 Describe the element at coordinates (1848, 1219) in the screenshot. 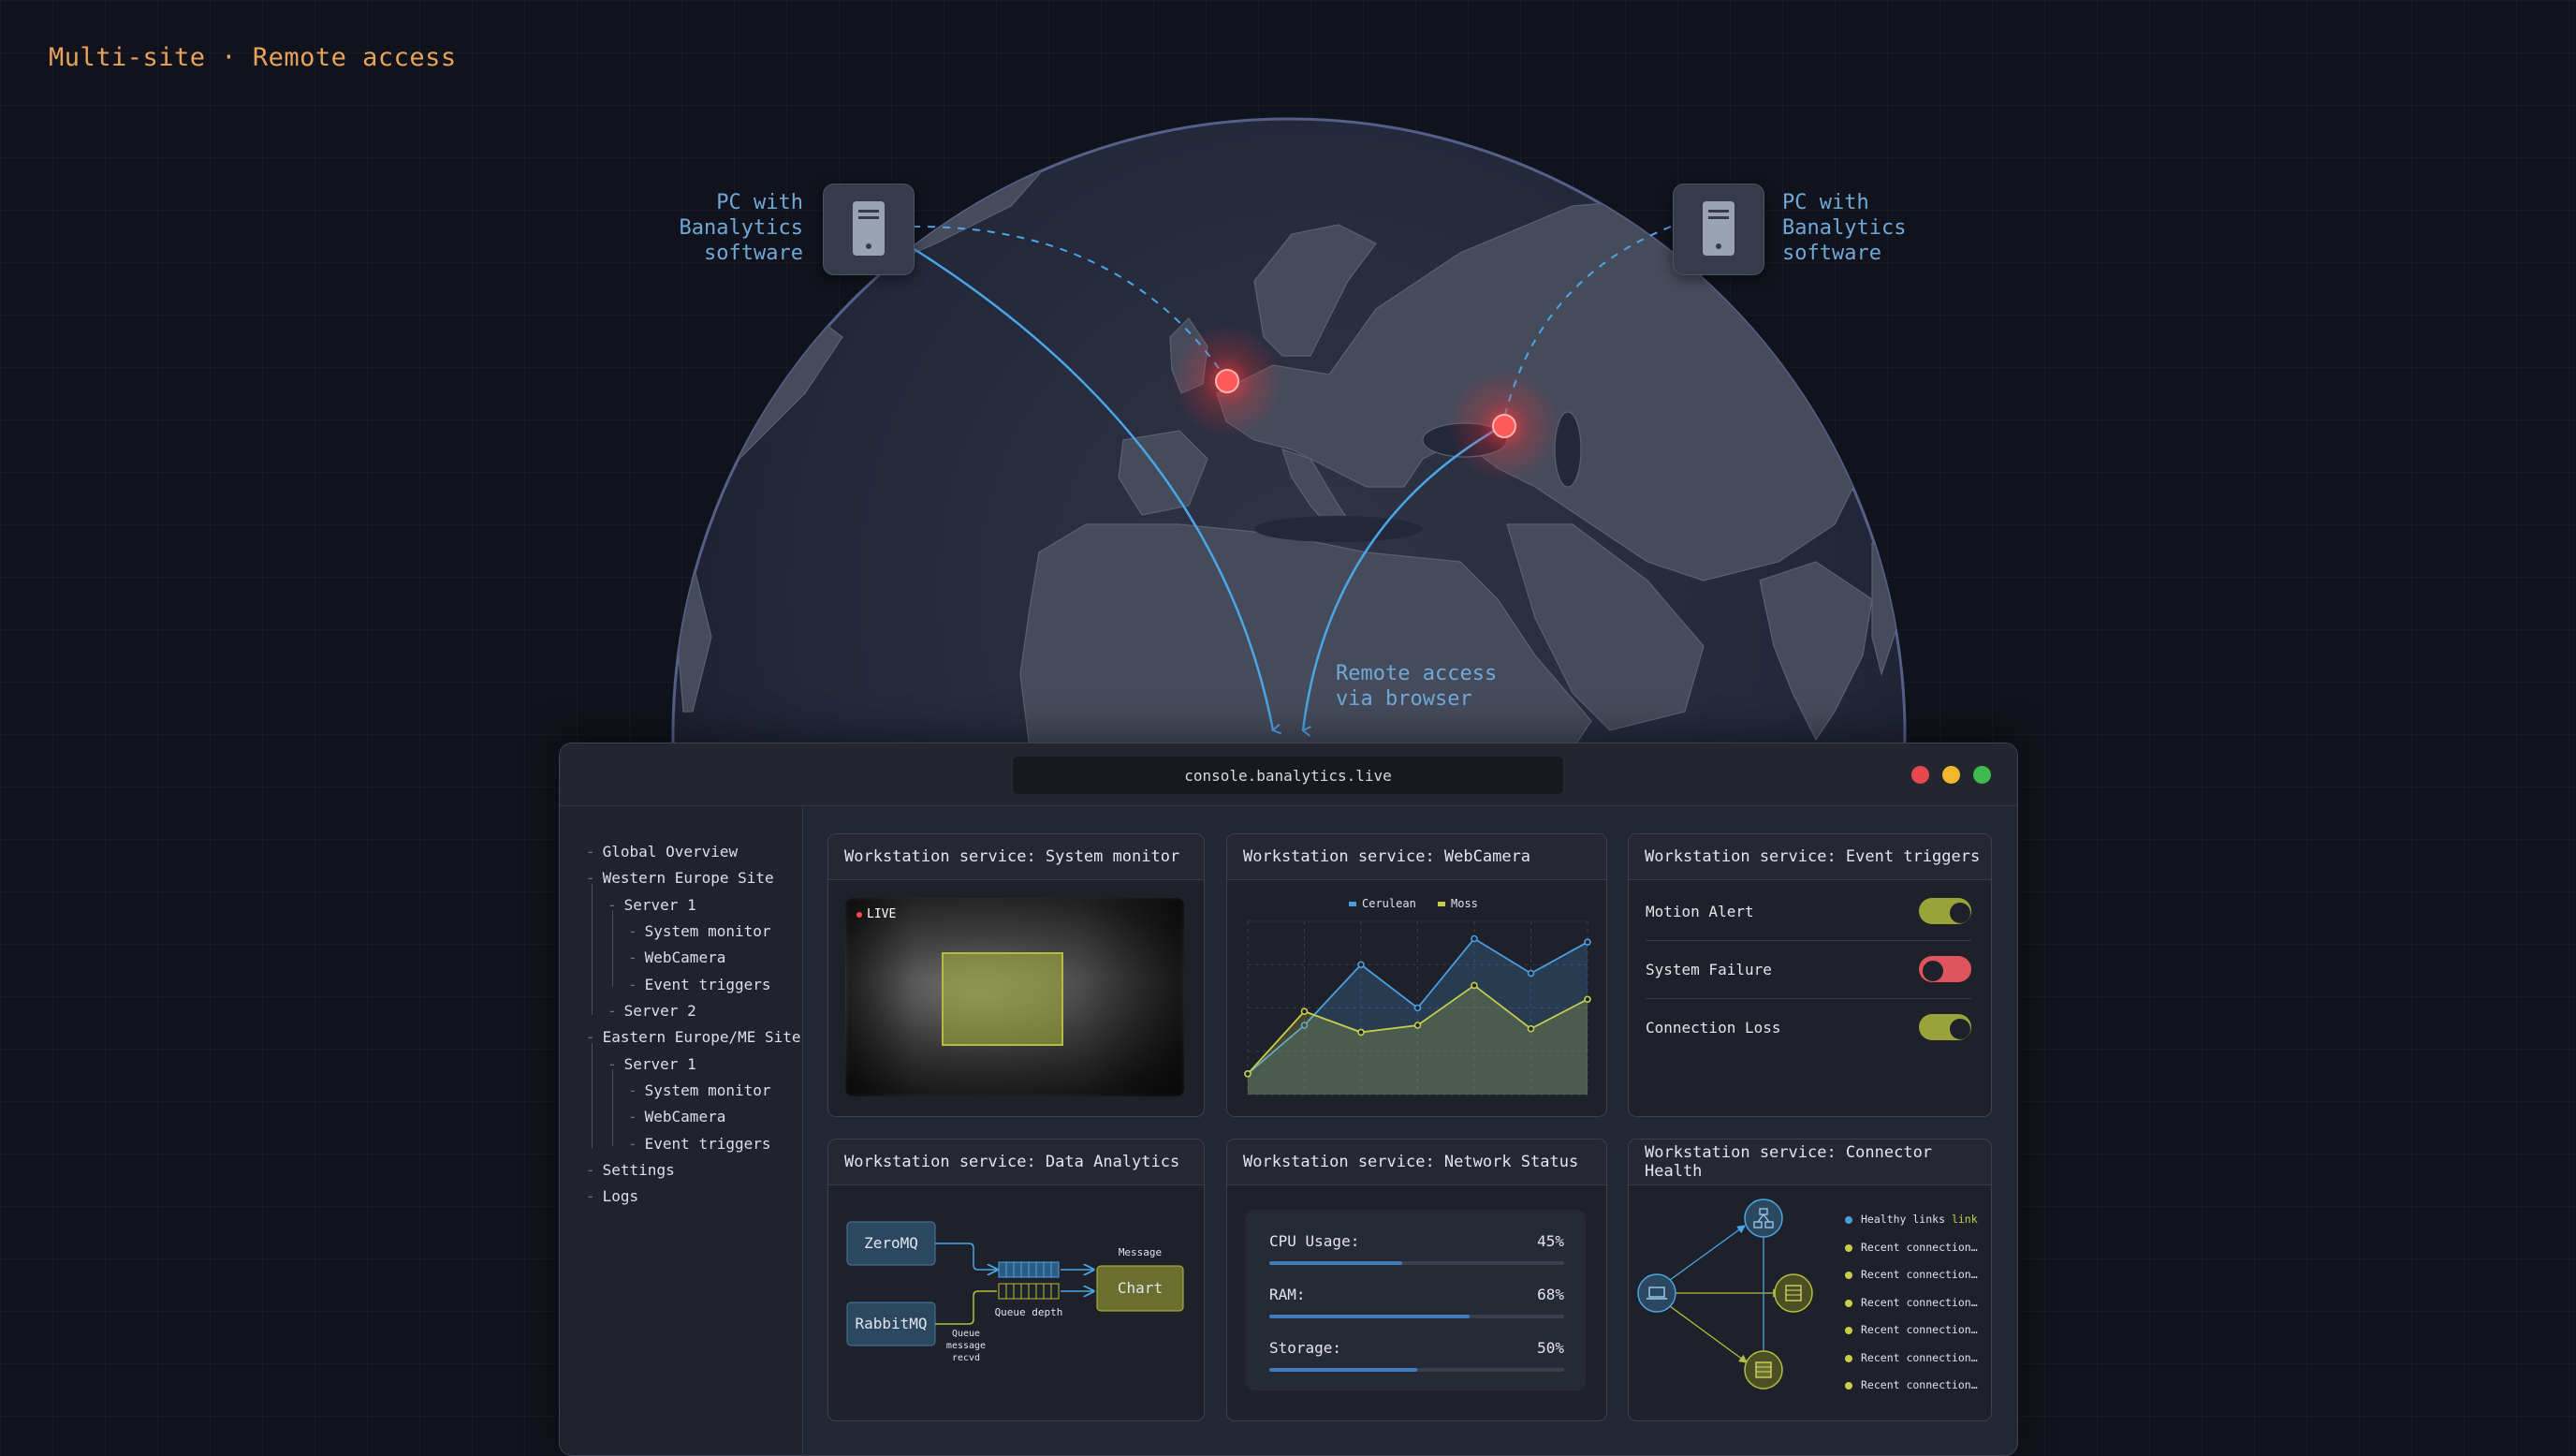

I see `legend-dot-blue` at that location.